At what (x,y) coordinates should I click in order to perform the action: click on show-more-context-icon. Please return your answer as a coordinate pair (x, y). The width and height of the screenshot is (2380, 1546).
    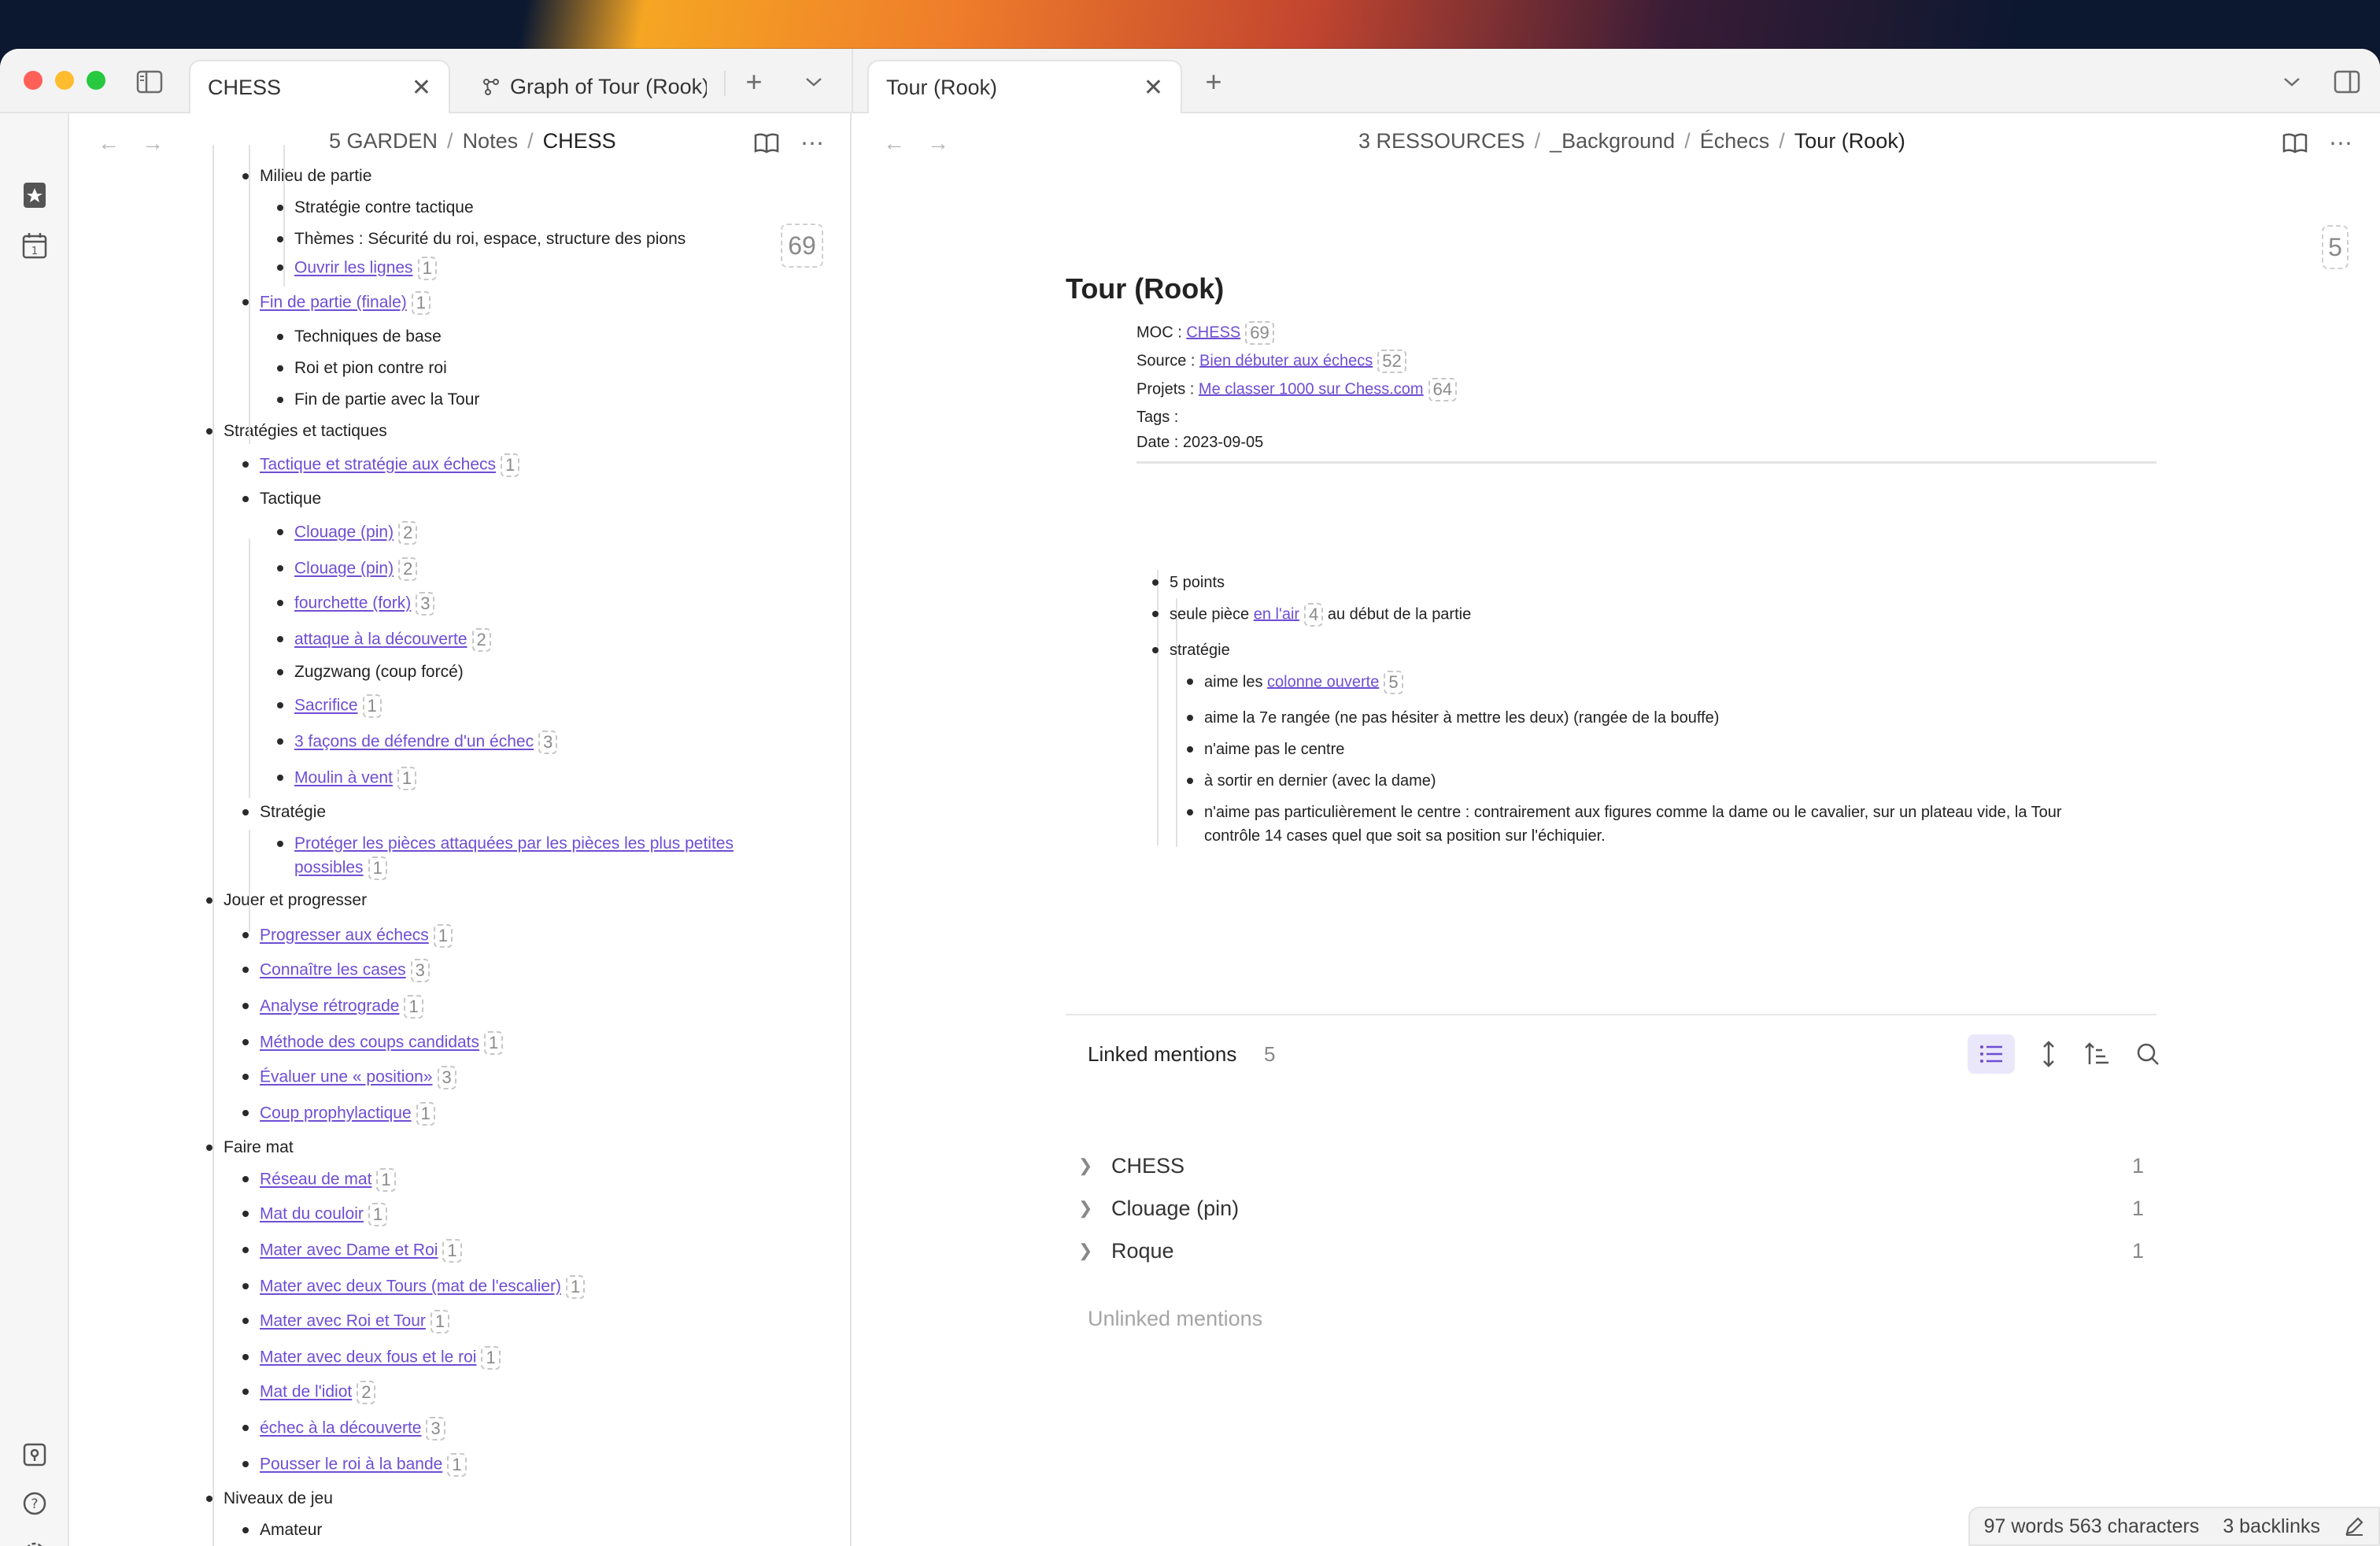
    Looking at the image, I should click on (2048, 1054).